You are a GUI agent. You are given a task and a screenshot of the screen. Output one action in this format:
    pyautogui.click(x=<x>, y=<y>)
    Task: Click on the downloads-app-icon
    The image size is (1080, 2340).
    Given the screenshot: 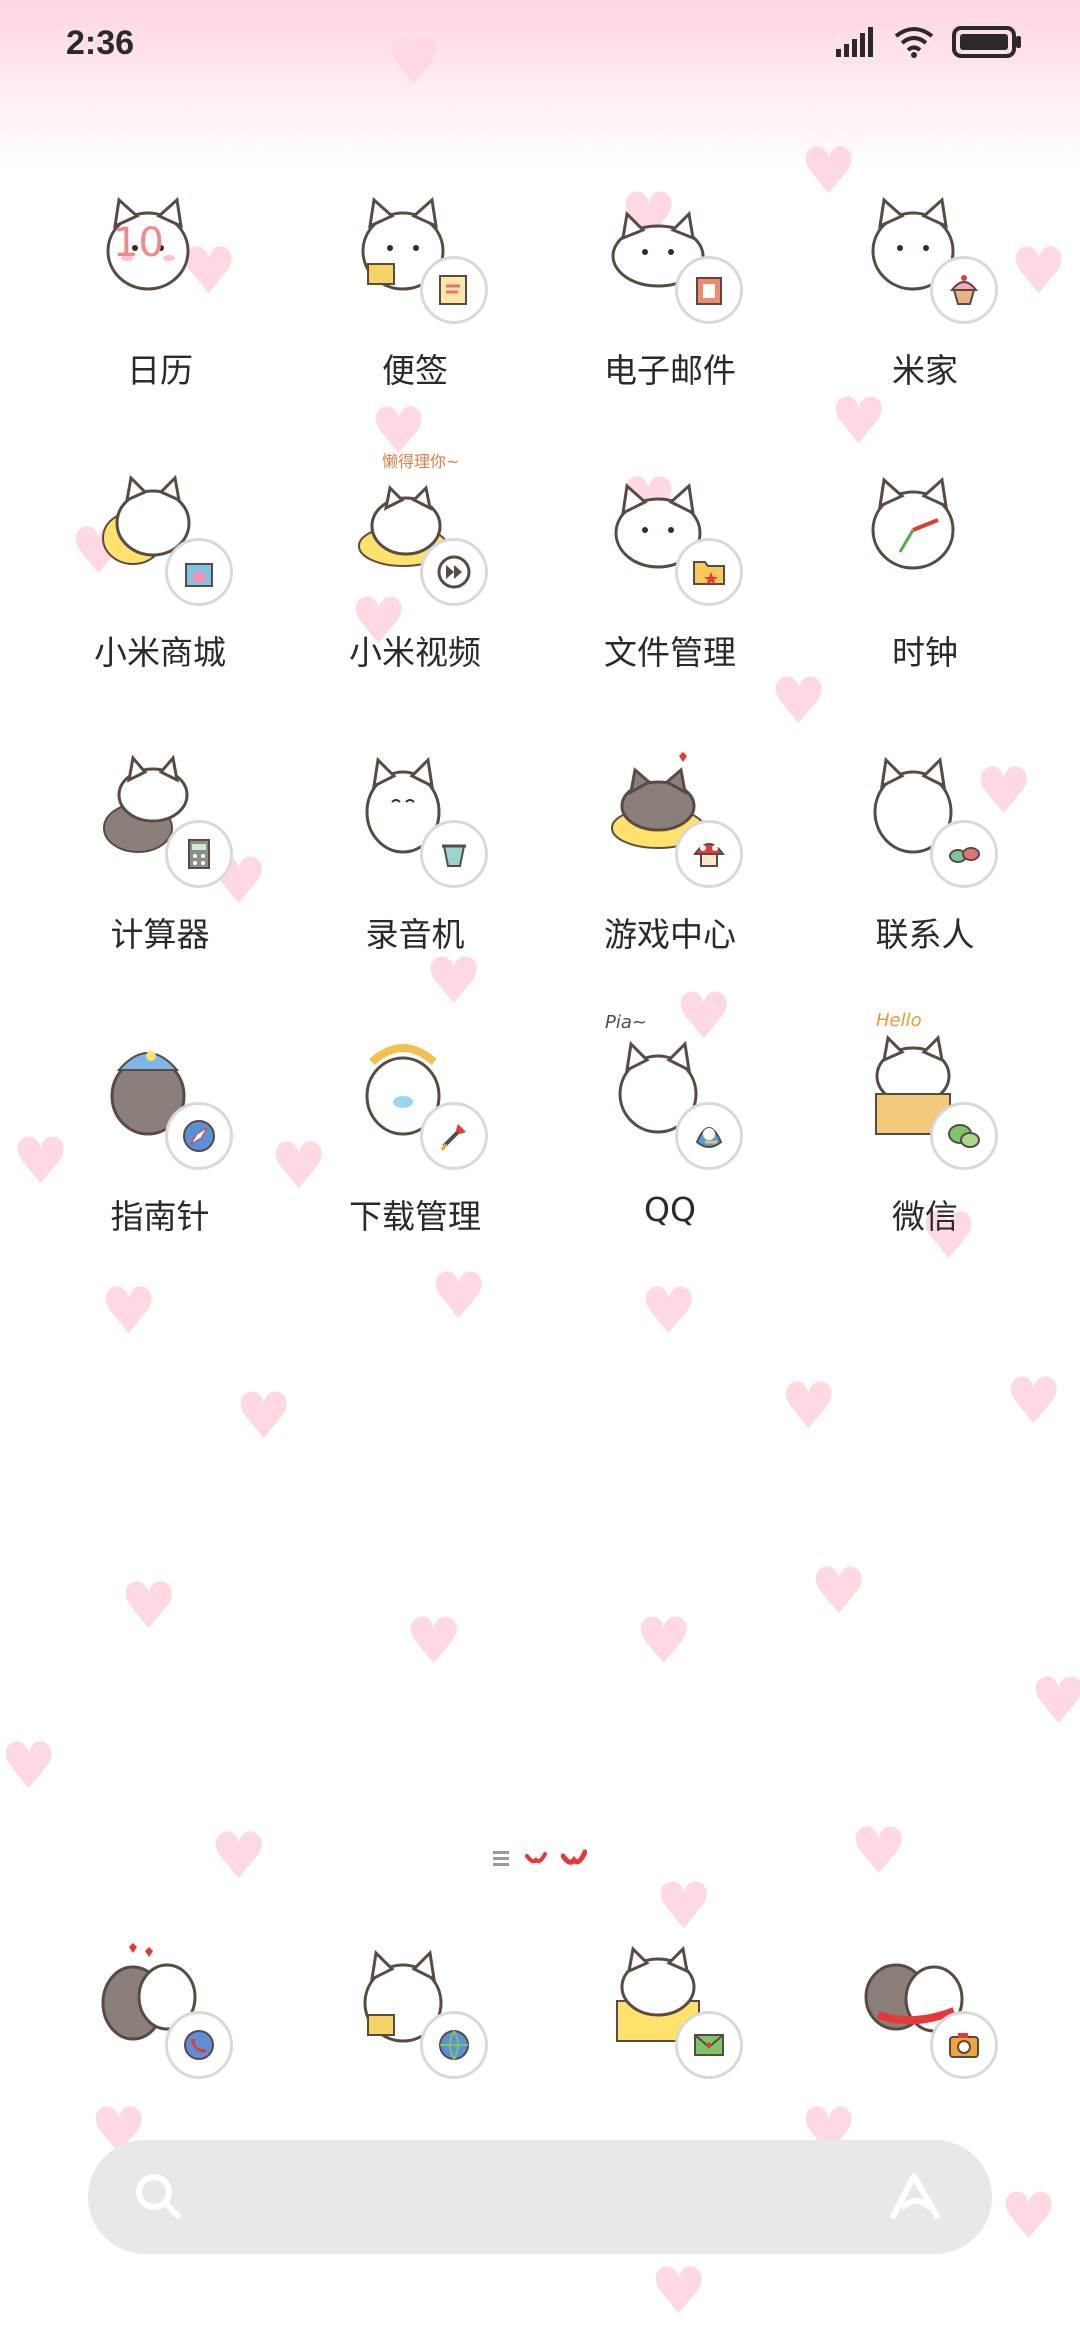 What is the action you would take?
    pyautogui.click(x=415, y=1101)
    